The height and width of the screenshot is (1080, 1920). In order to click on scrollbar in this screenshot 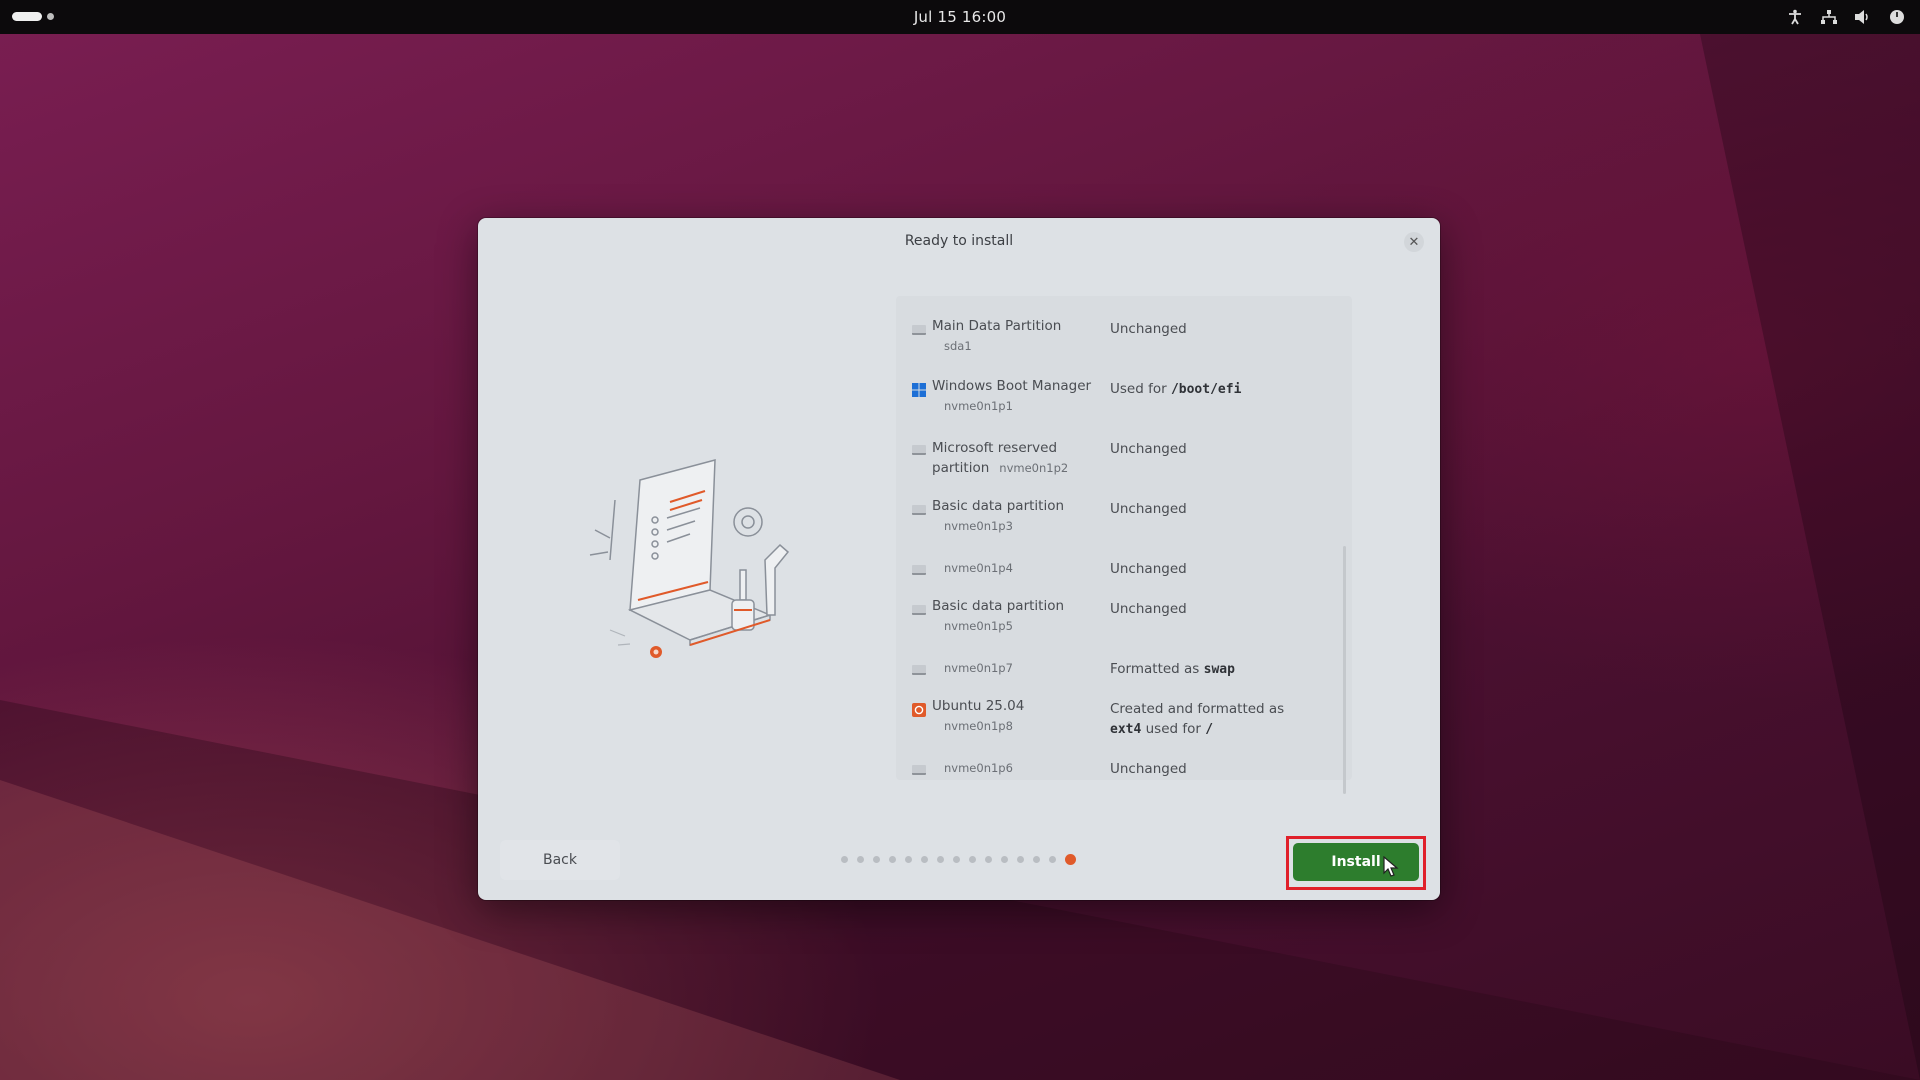, I will do `click(1344, 670)`.